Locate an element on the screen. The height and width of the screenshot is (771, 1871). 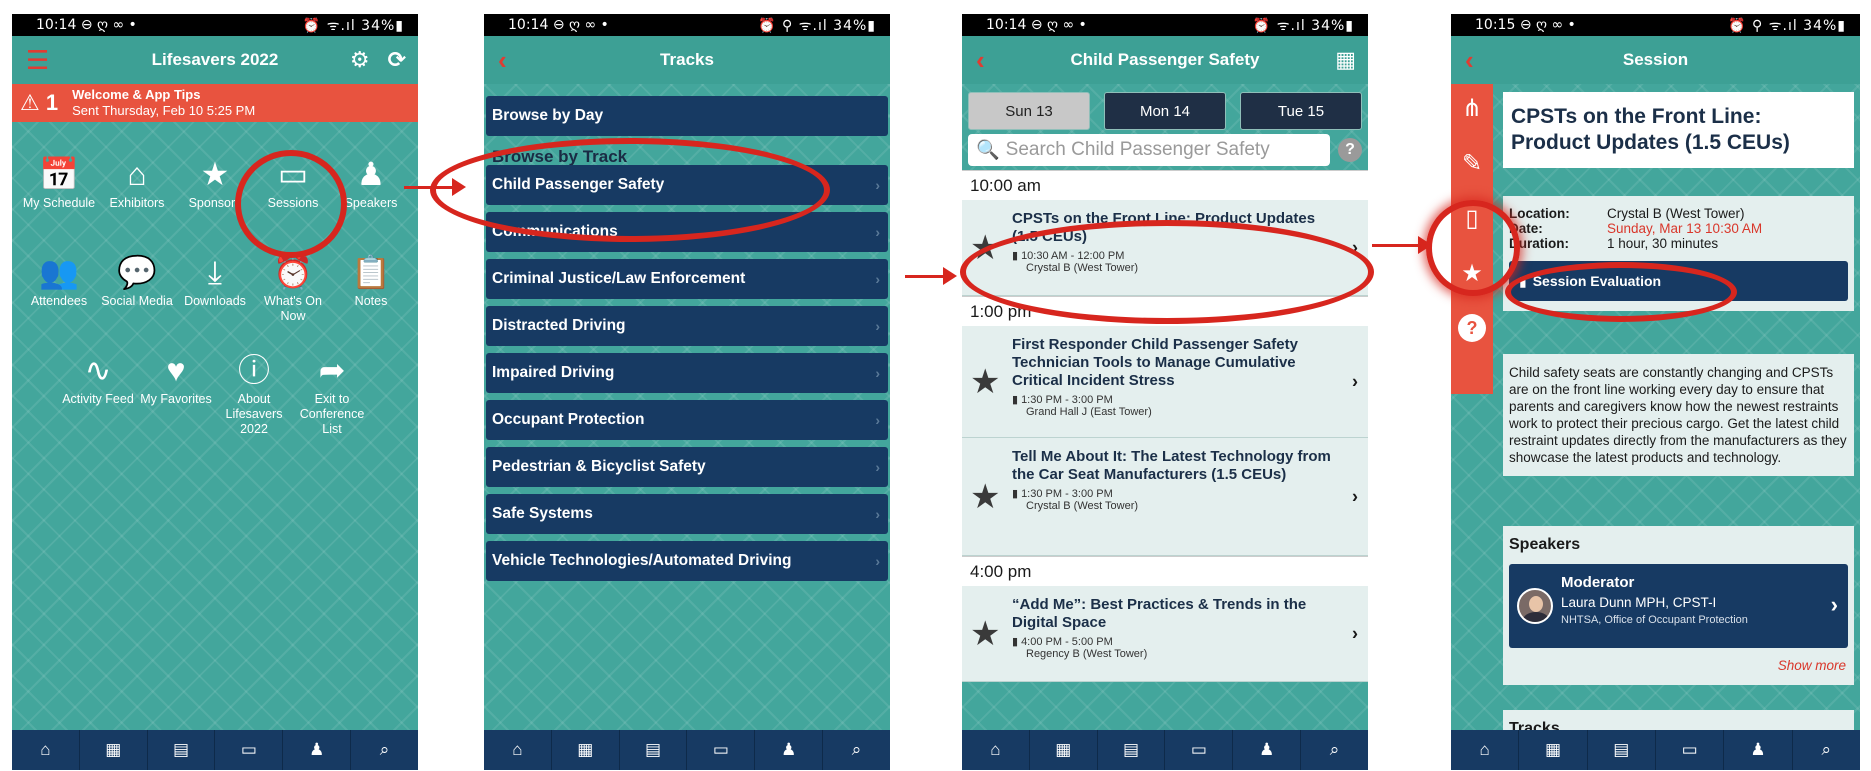
day-tab: Sun 13 is located at coordinates (1029, 111).